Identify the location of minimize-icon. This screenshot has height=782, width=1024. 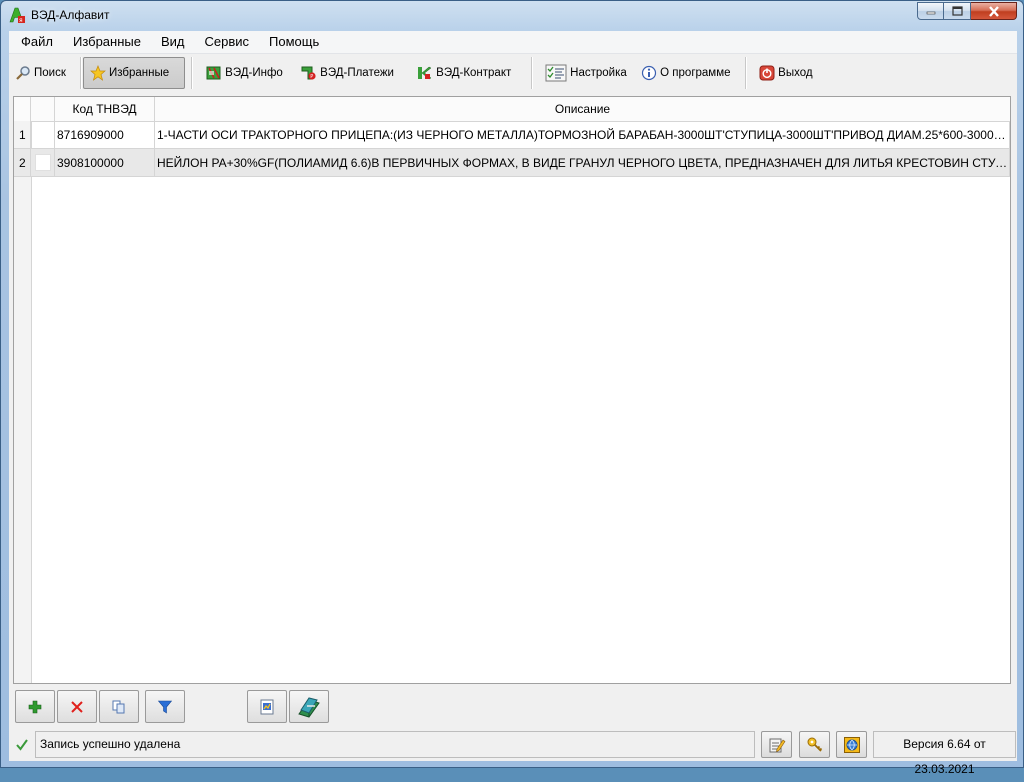
(930, 13).